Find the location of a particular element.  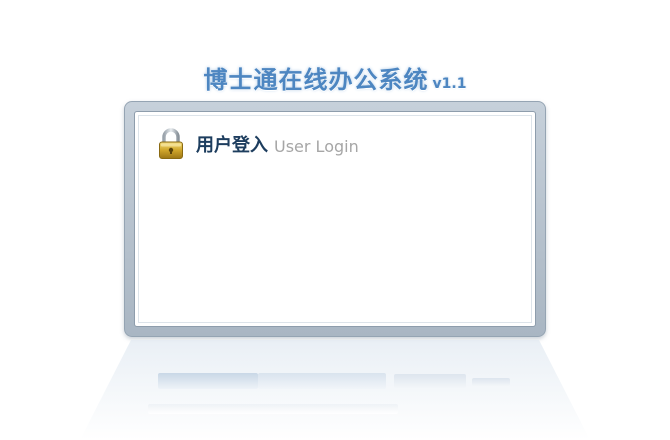

reflection-link is located at coordinates (491, 382).